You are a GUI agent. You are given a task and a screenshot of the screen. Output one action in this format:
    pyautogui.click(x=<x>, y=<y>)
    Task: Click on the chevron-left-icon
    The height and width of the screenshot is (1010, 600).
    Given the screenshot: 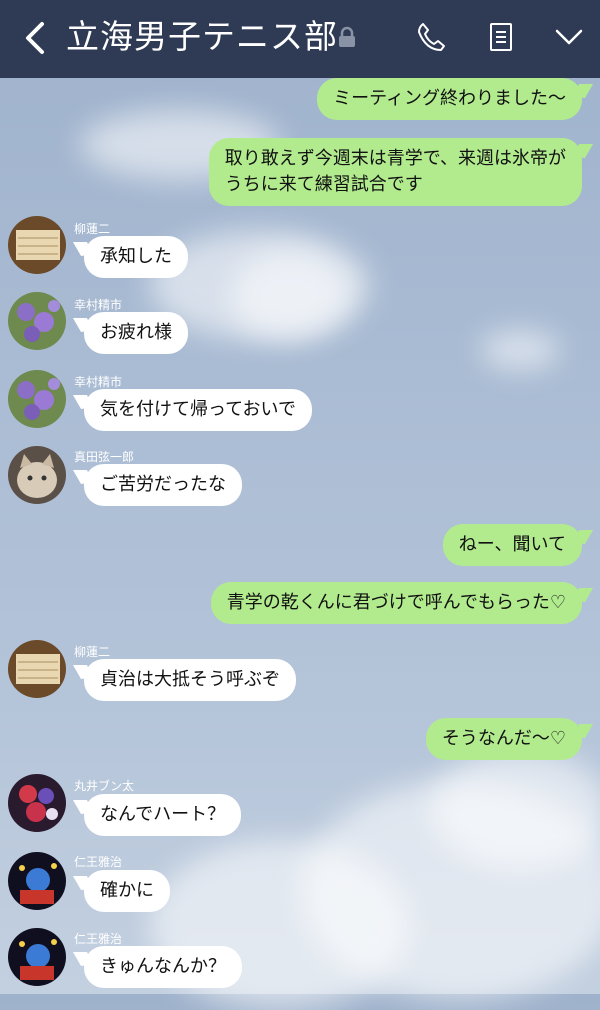 What is the action you would take?
    pyautogui.click(x=36, y=38)
    